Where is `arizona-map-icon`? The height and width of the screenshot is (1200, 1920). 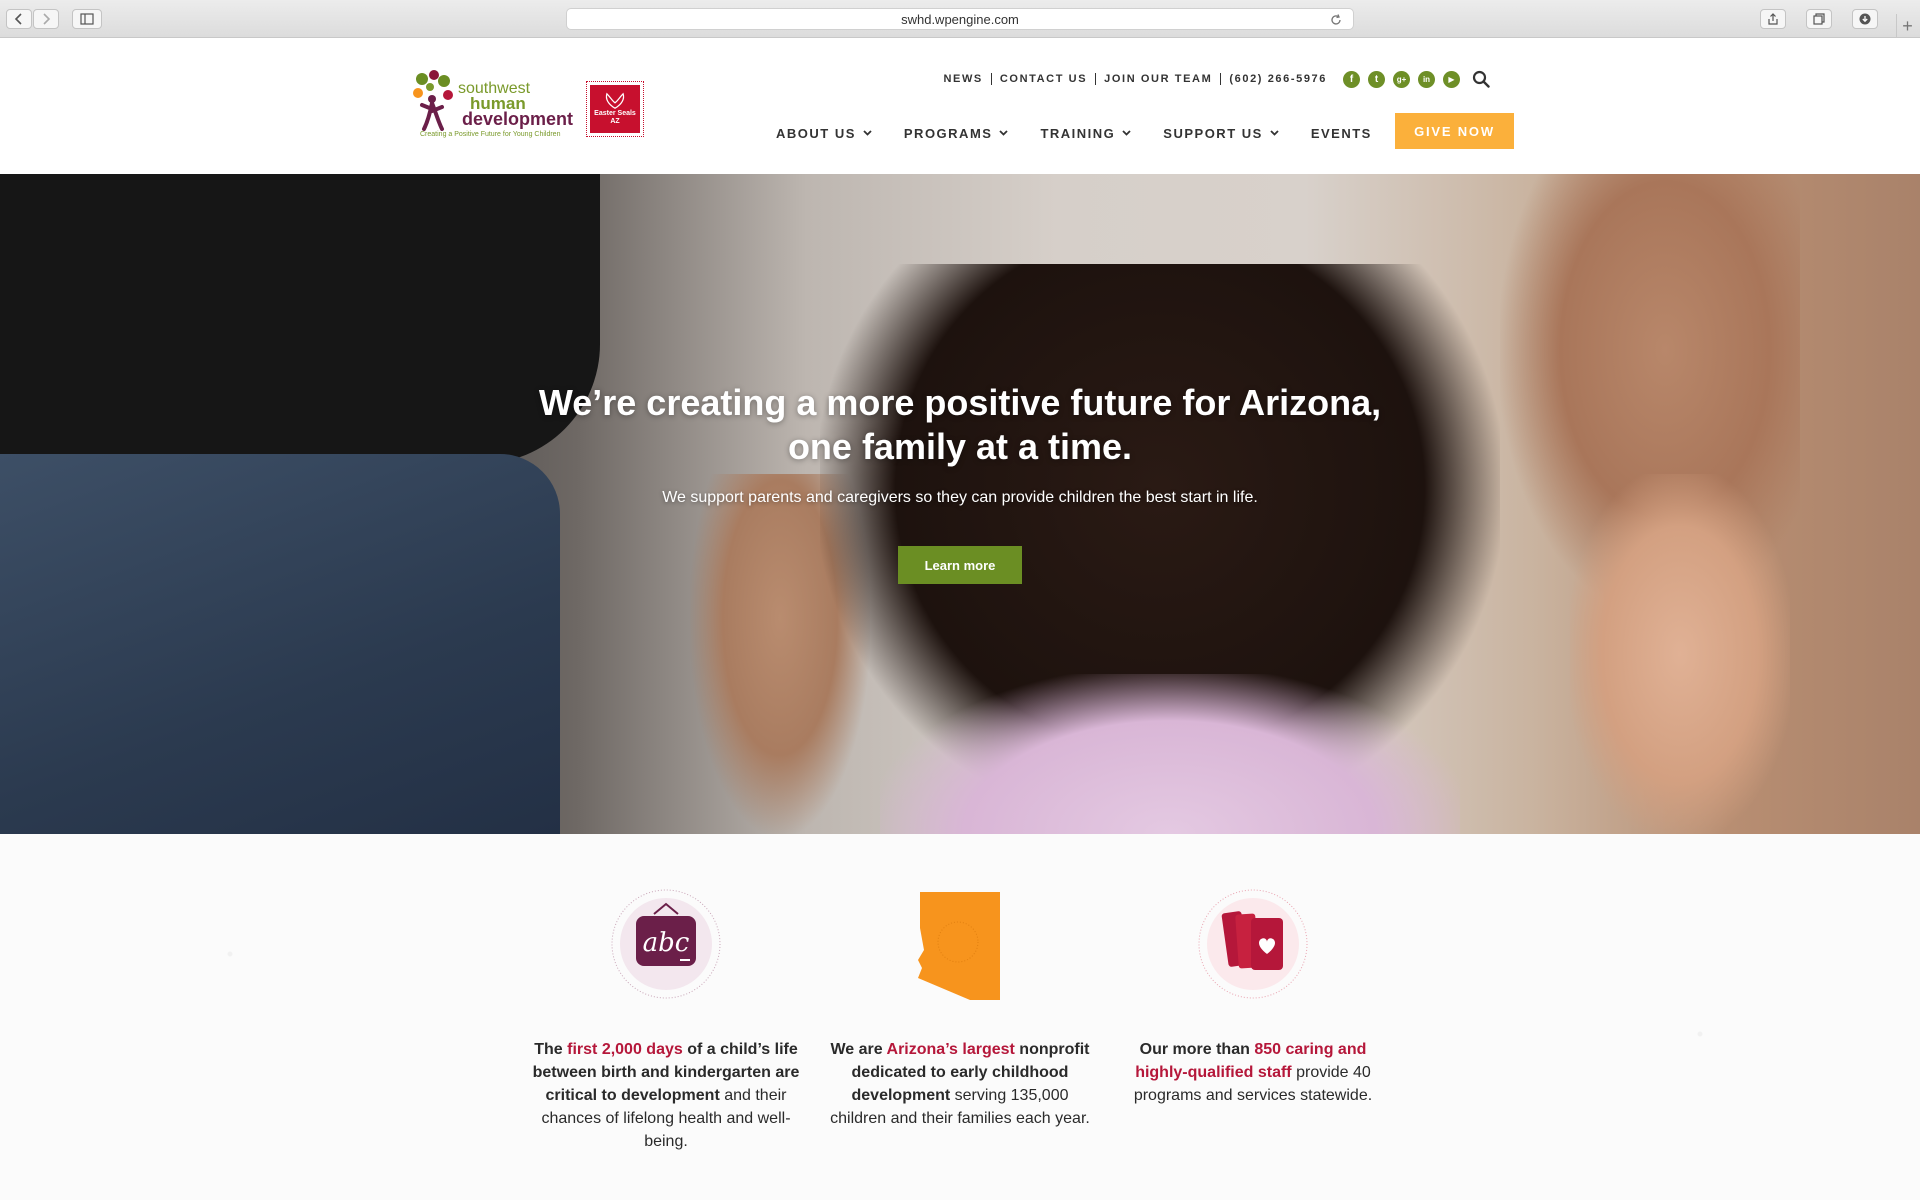
arizona-map-icon is located at coordinates (959, 946).